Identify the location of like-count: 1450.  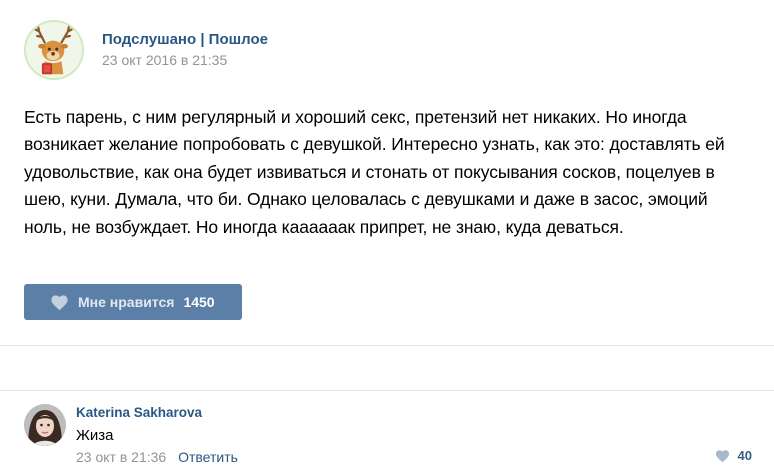
(199, 302).